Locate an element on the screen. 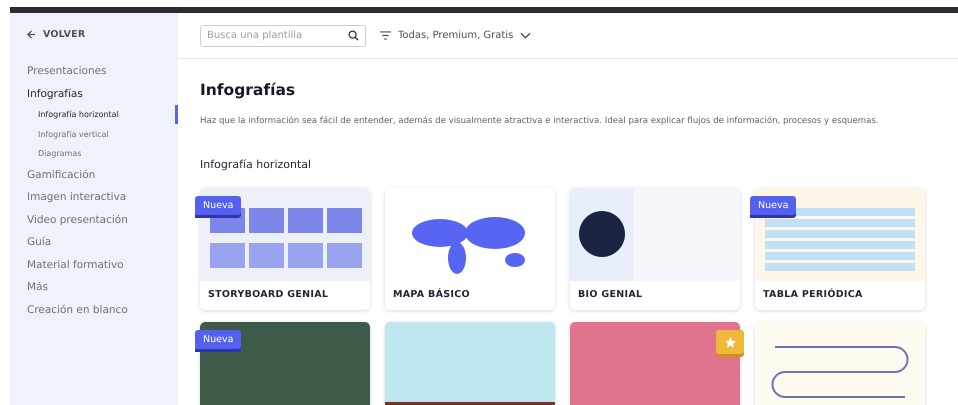 This screenshot has height=405, width=958. back-arrow-icon is located at coordinates (31, 34).